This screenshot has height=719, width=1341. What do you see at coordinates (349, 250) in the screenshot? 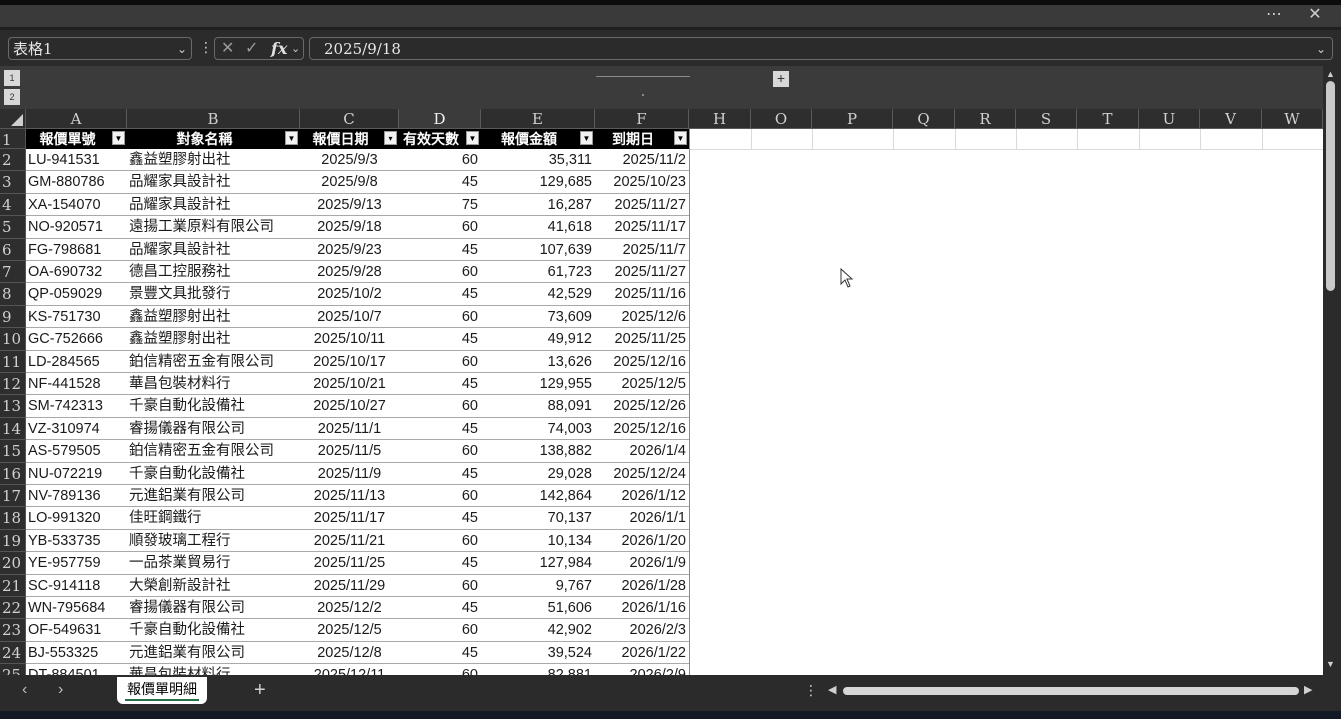
I see `table-cell: 2025/9/23` at bounding box center [349, 250].